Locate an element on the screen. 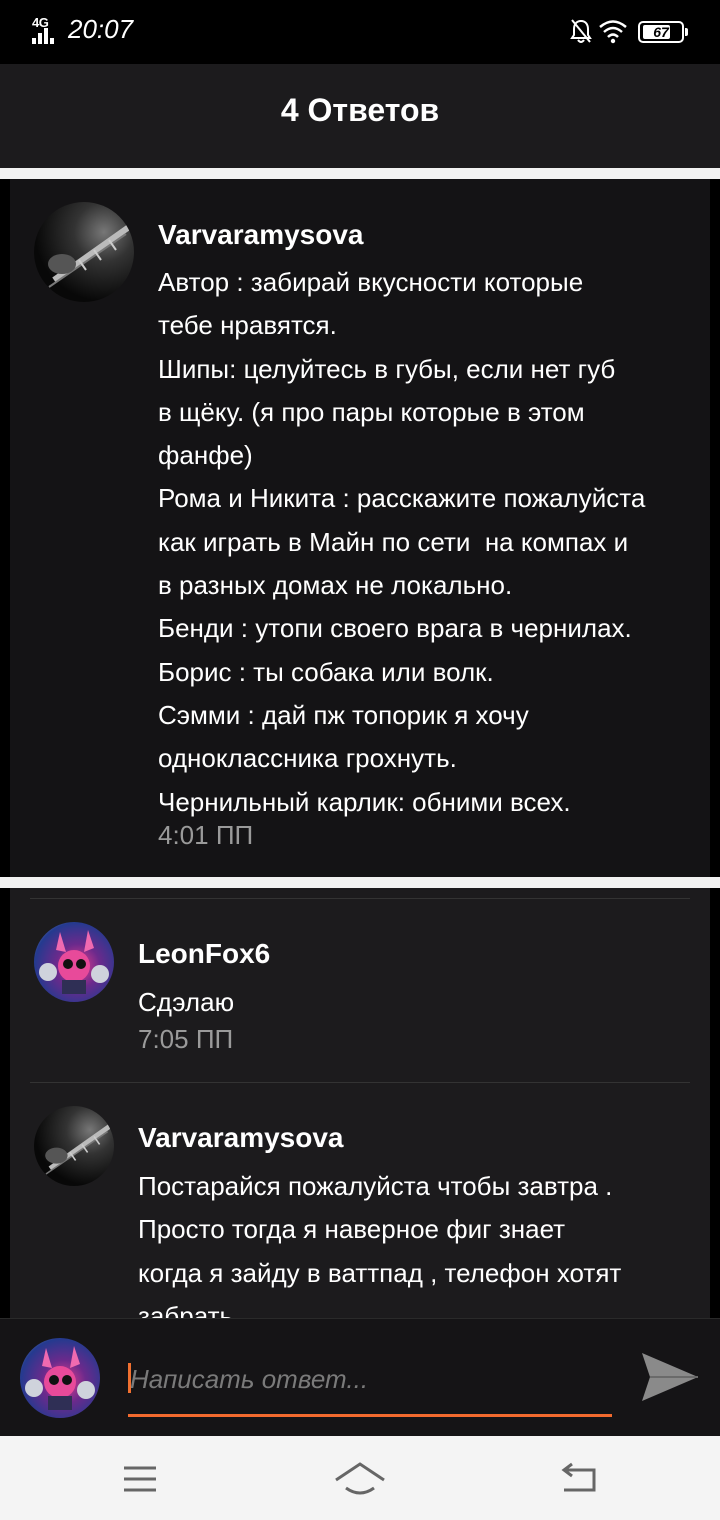 This screenshot has height=1520, width=720. back-button is located at coordinates (580, 1478).